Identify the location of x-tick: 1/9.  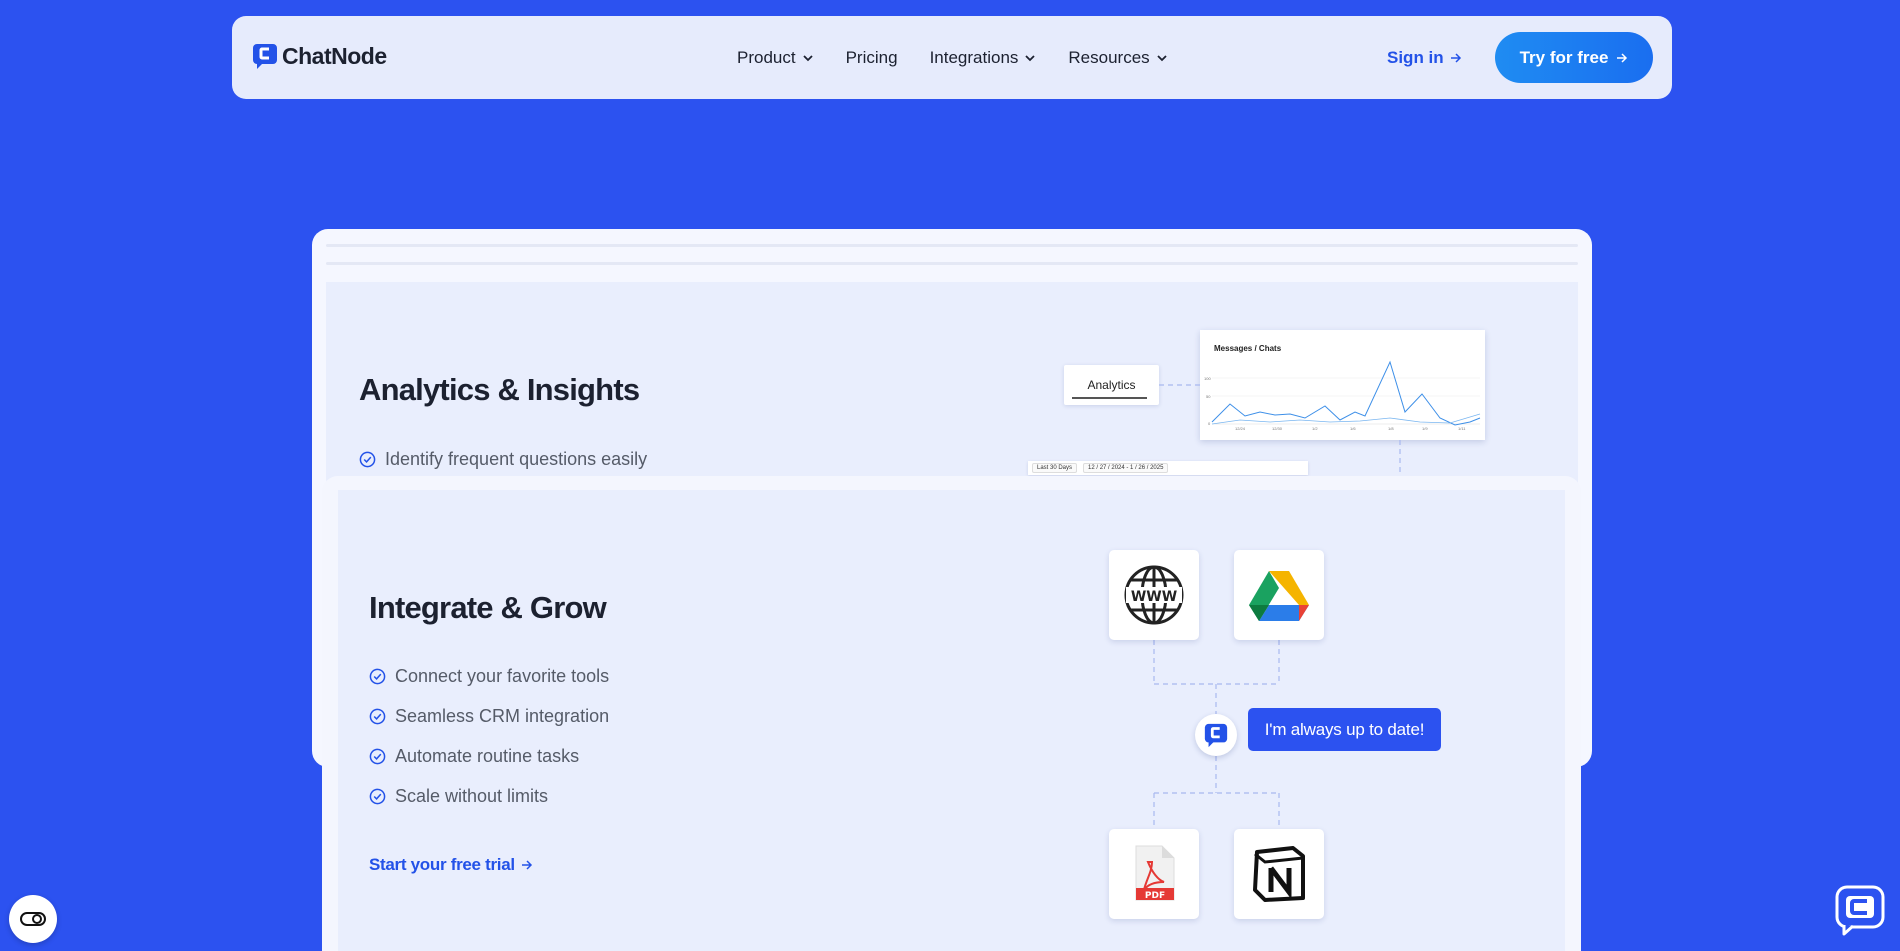
(1425, 428).